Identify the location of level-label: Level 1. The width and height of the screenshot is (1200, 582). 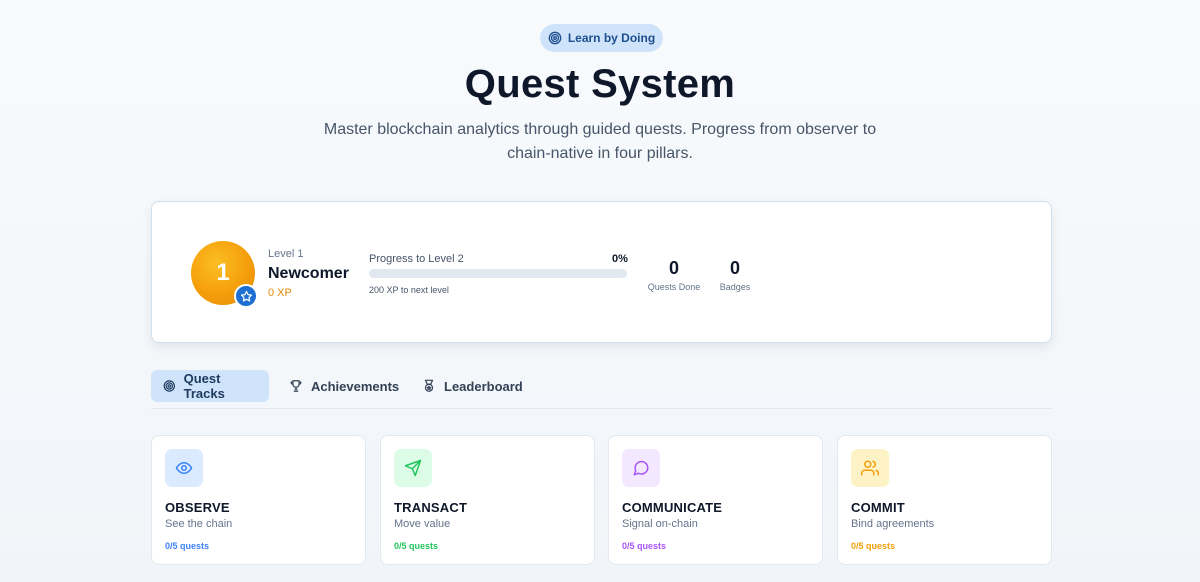
(286, 254).